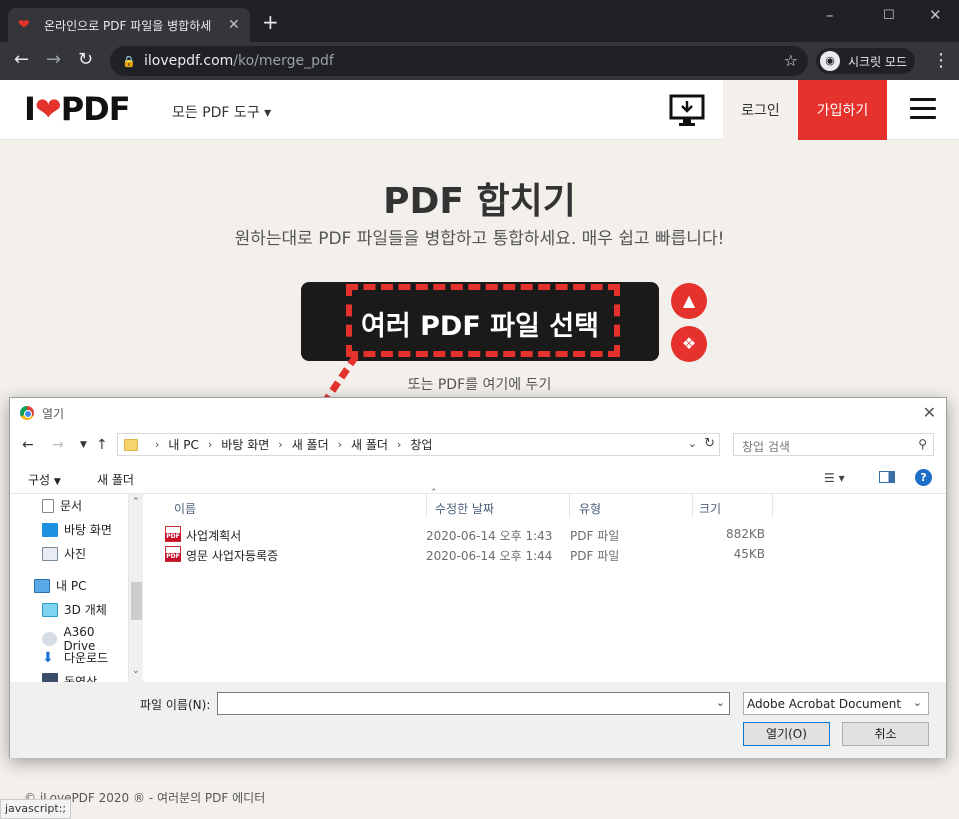  Describe the element at coordinates (550, 534) in the screenshot. I see `file-row: 사업계획서 2020-06-14 오후 1:43 PDF 파일 882KB` at that location.